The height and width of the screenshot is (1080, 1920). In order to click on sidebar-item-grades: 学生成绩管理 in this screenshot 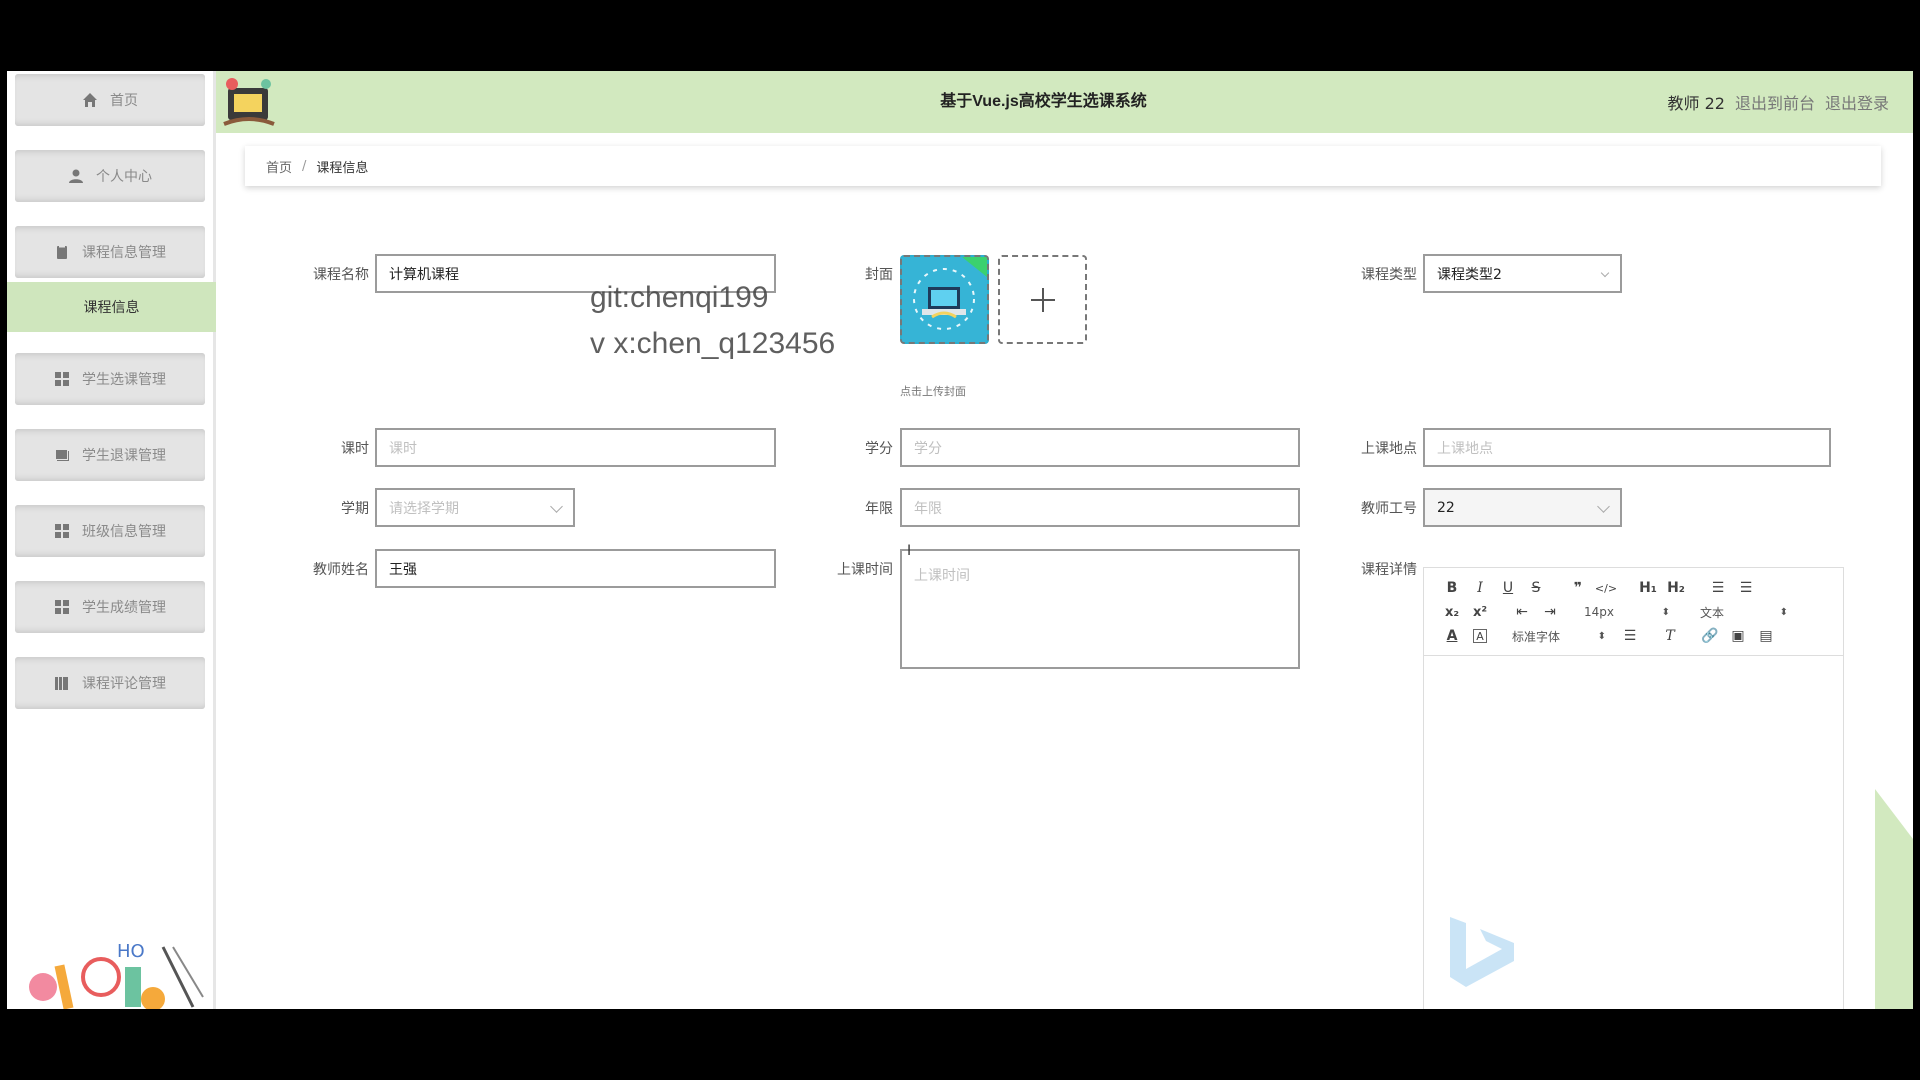, I will do `click(110, 607)`.